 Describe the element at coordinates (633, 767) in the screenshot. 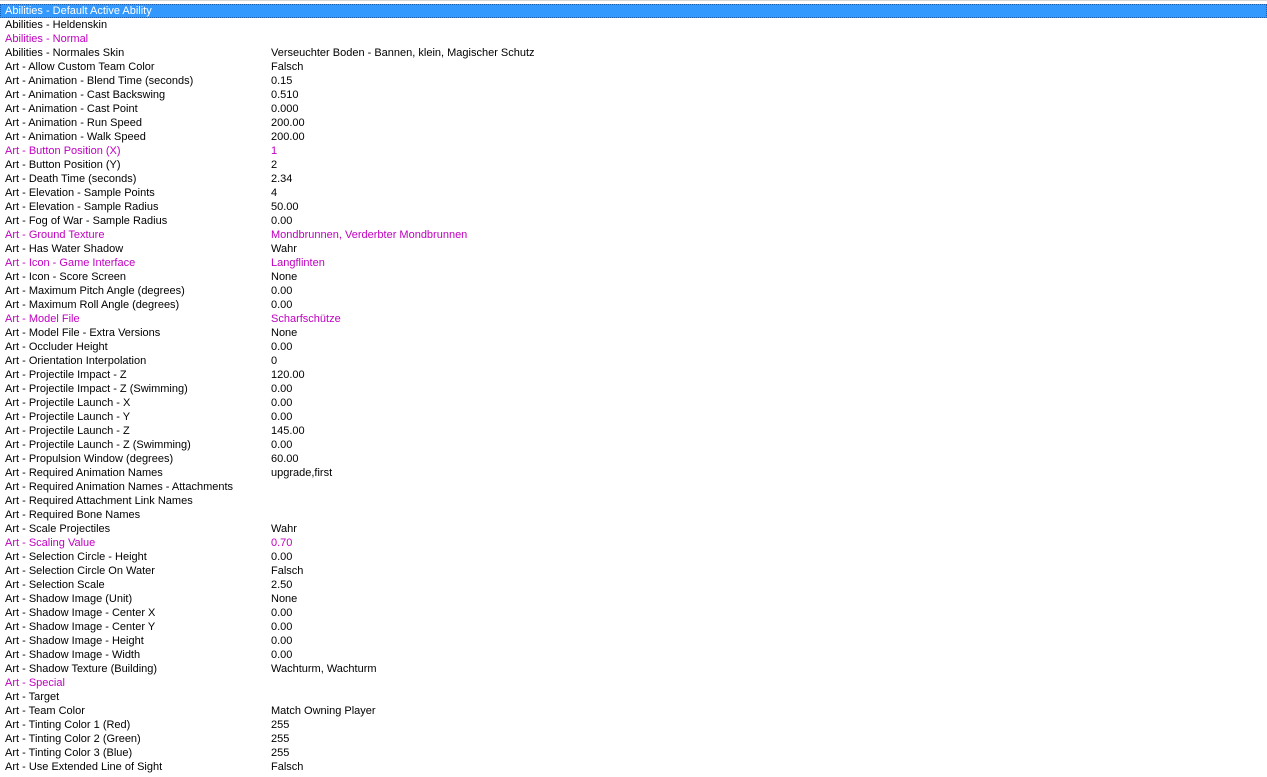

I see `field-row: Art - Use Extended Line of Sight Falsch` at that location.